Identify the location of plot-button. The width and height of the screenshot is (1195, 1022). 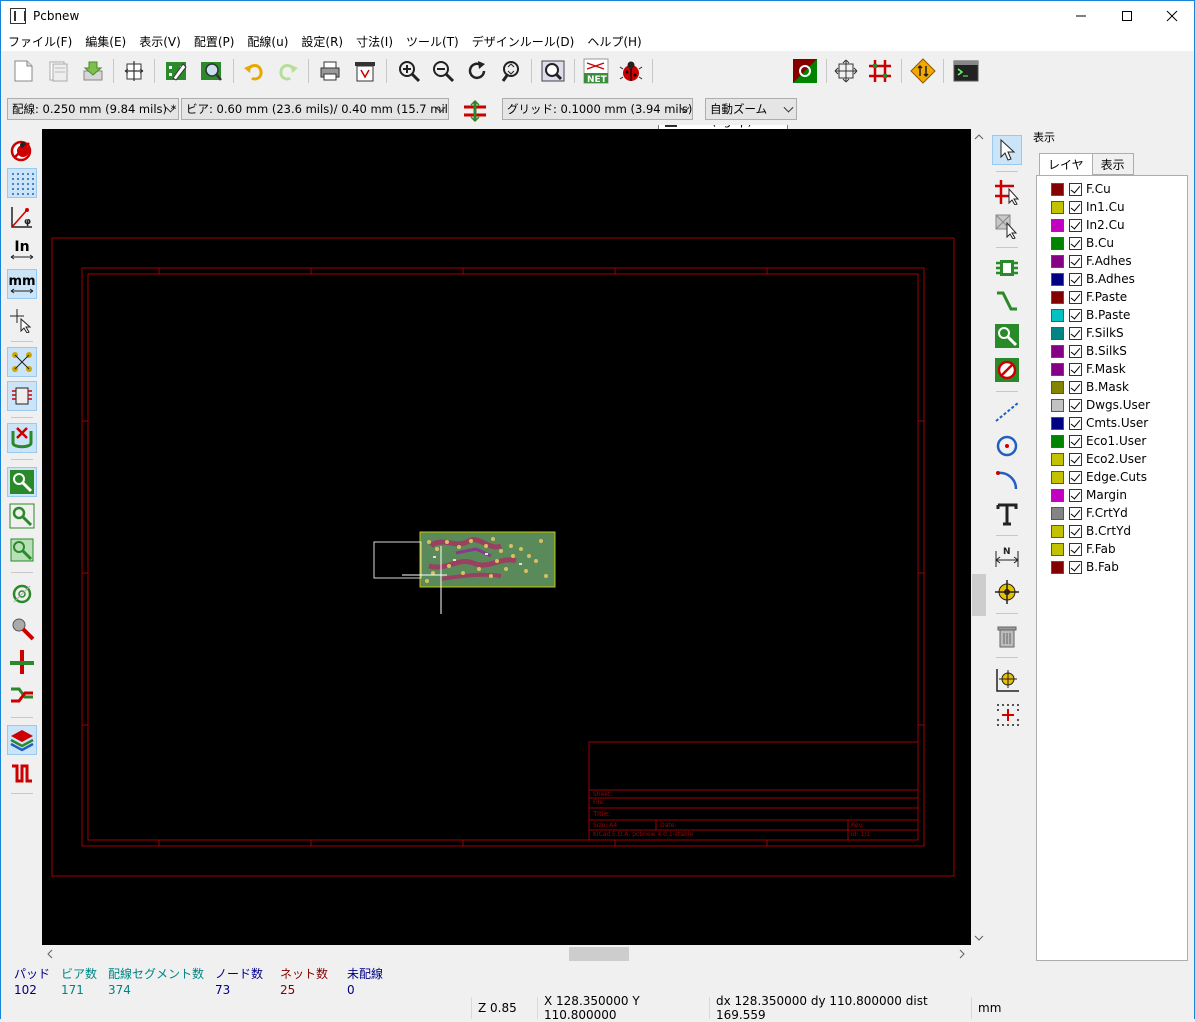
(365, 71).